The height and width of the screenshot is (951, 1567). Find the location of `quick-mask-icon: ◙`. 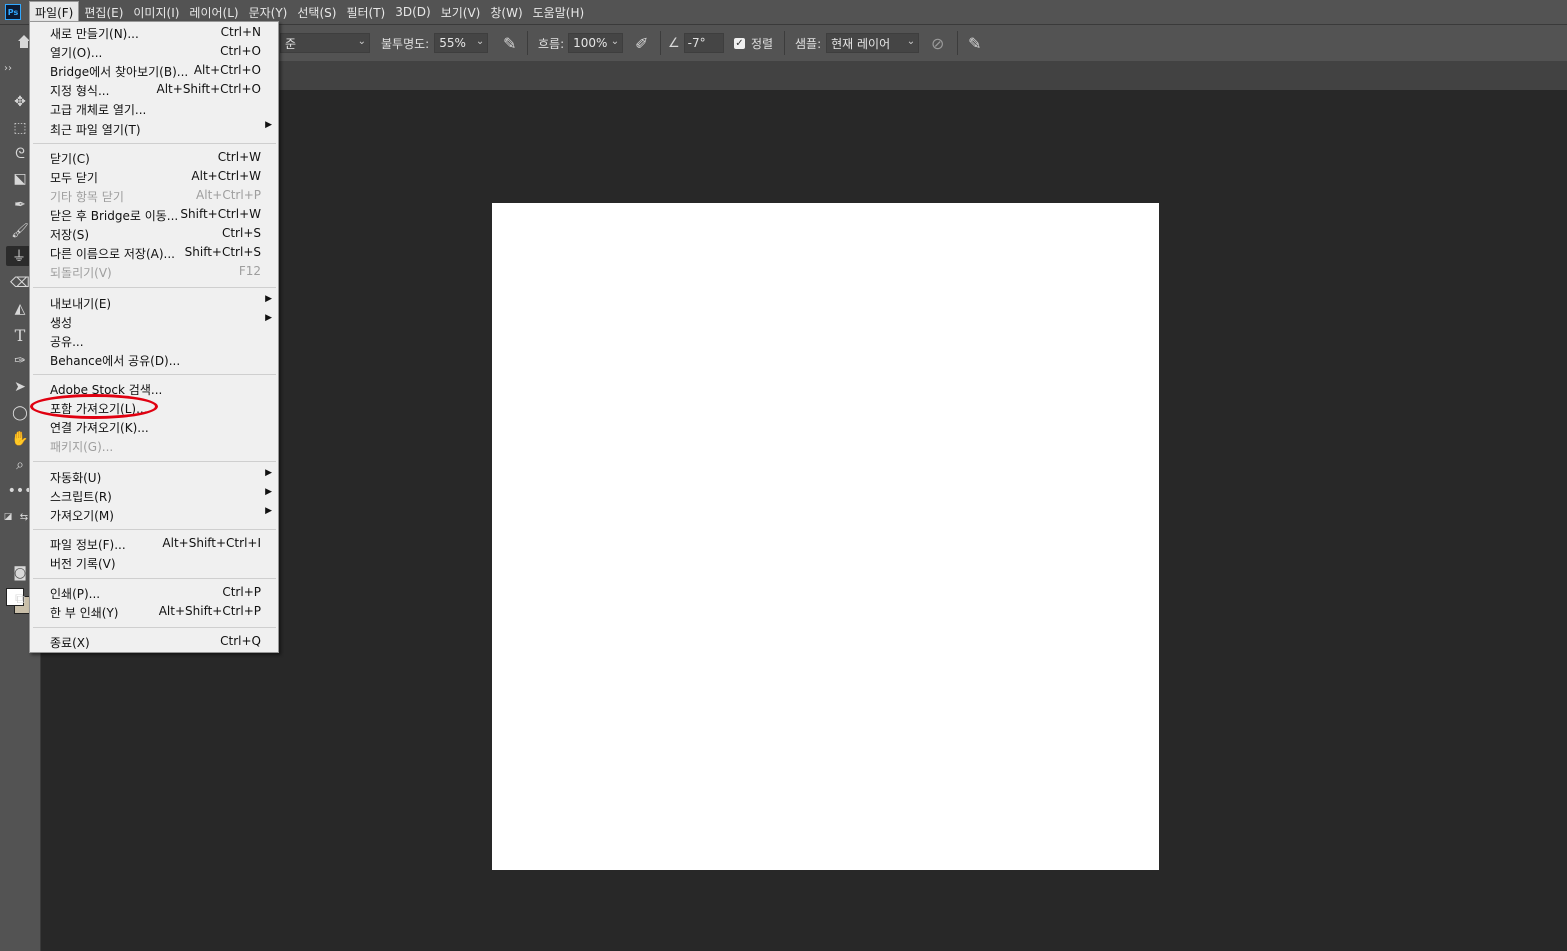

quick-mask-icon: ◙ is located at coordinates (20, 573).